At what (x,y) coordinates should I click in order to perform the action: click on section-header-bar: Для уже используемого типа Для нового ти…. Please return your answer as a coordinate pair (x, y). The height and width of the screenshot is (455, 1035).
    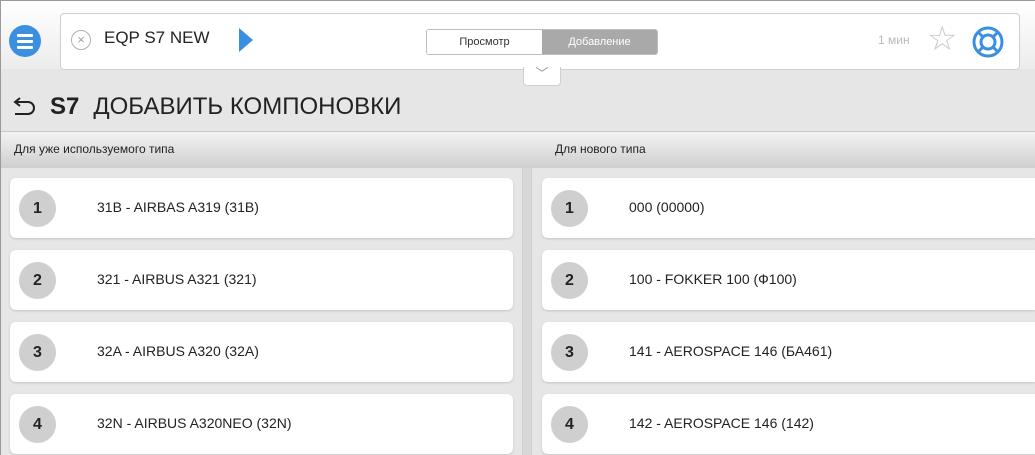
    Looking at the image, I should click on (518, 149).